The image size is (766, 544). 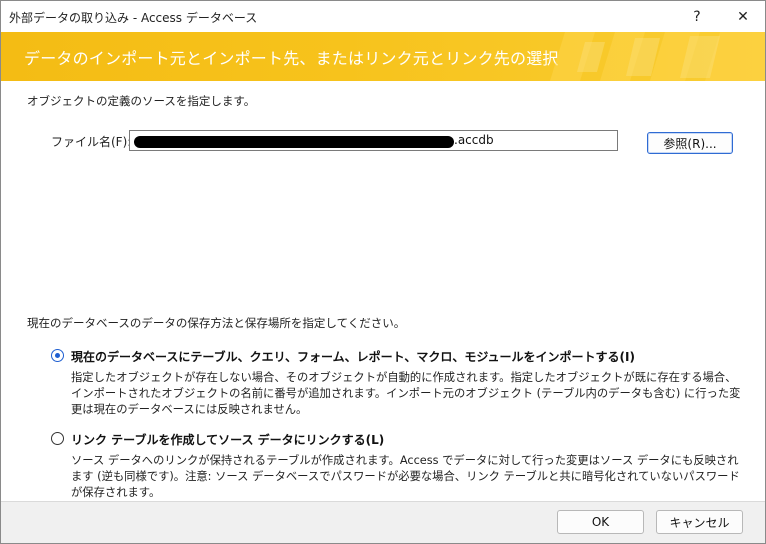 I want to click on dialog-footer, so click(x=383, y=522).